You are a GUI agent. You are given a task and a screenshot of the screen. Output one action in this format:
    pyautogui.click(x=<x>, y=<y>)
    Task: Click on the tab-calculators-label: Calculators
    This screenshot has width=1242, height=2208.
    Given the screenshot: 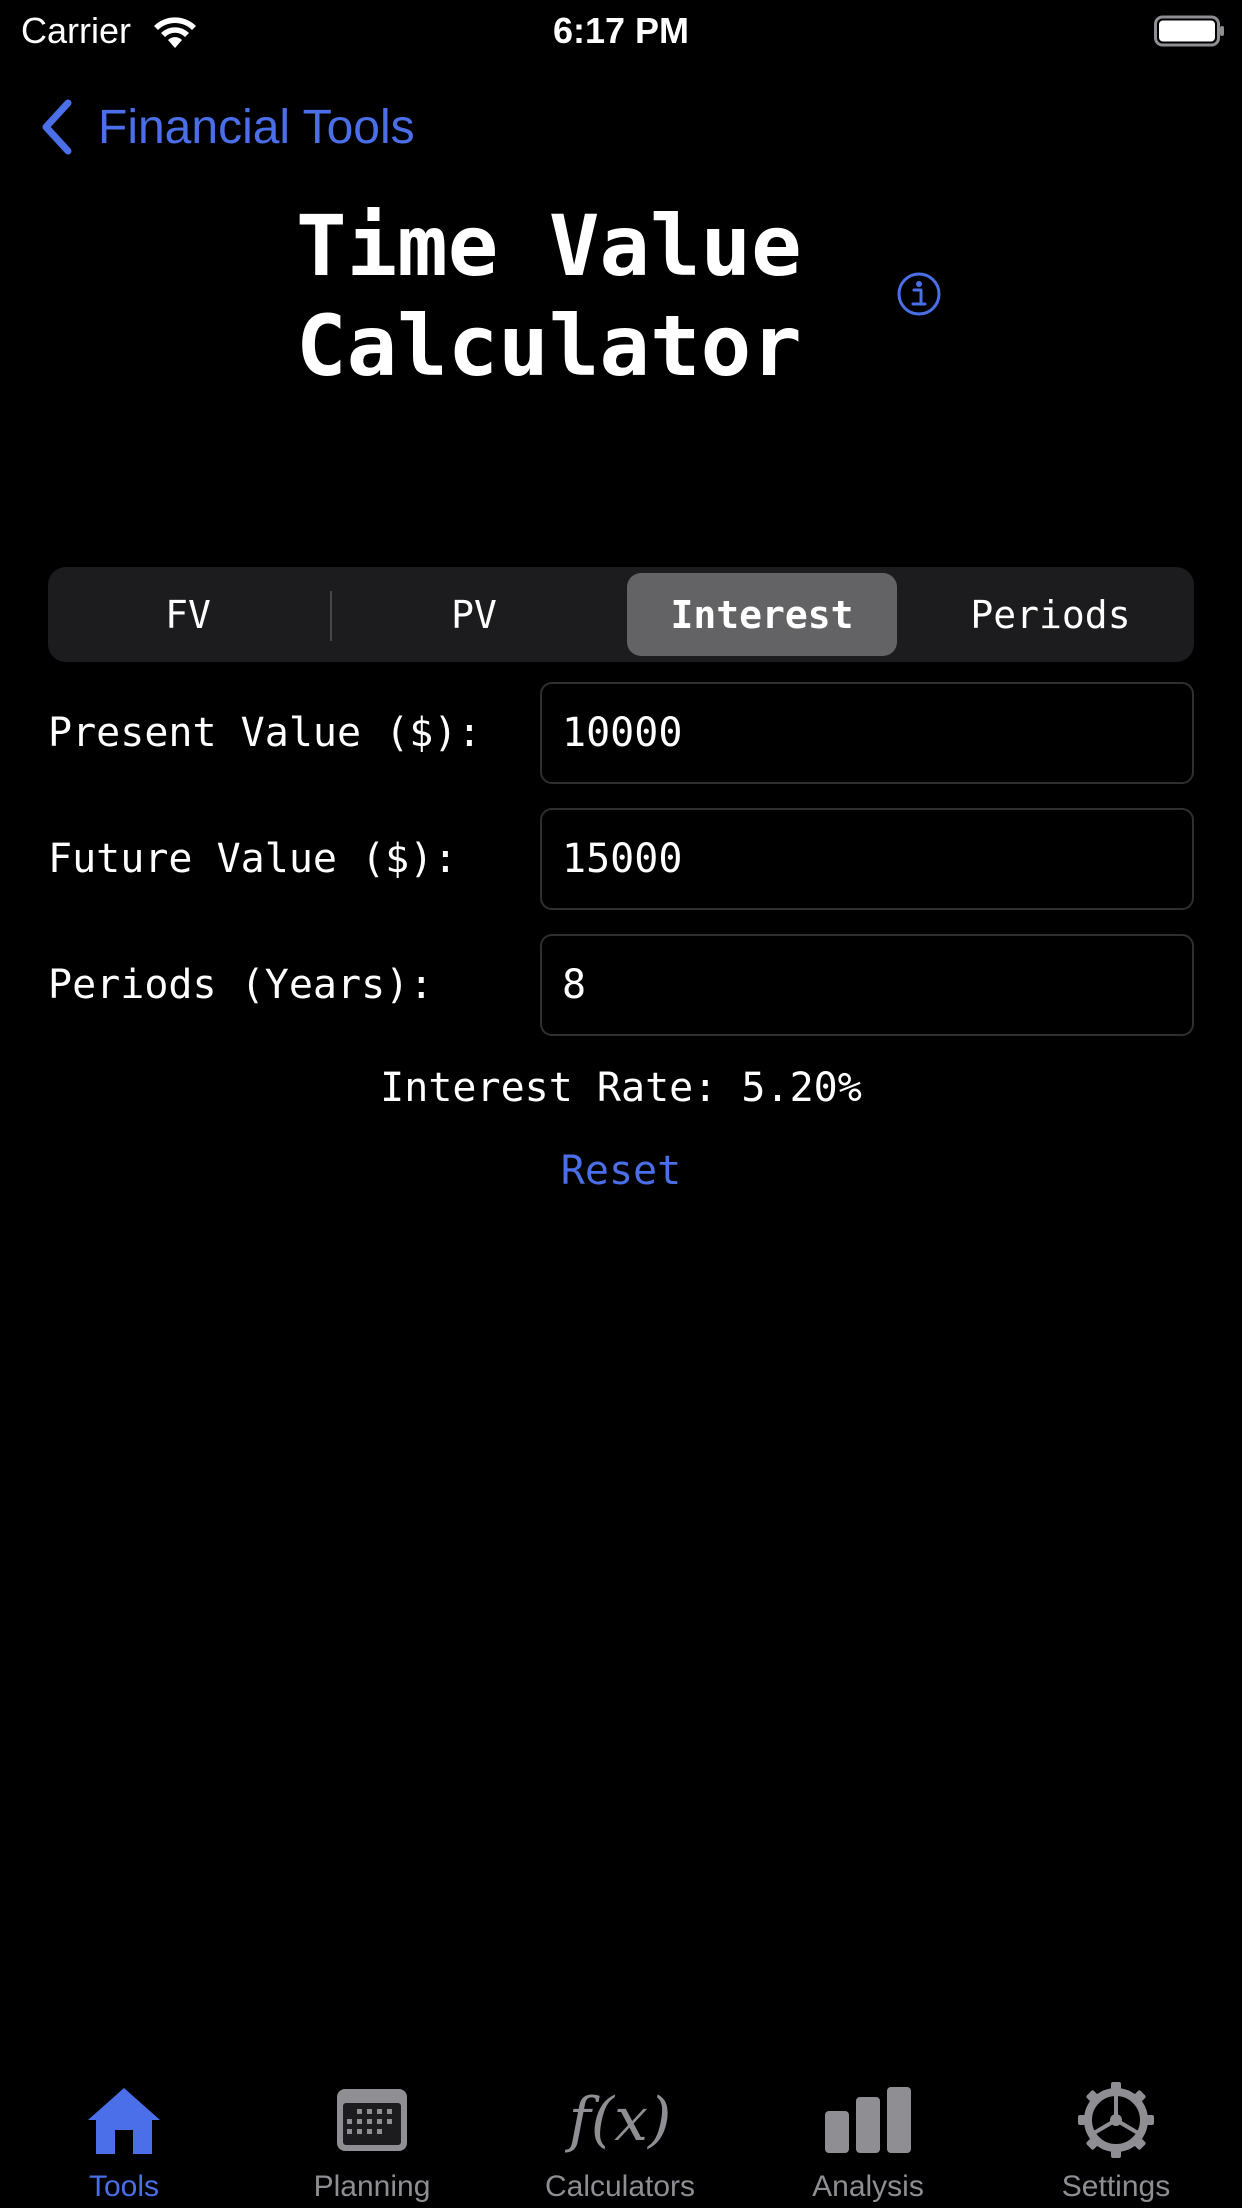 What is the action you would take?
    pyautogui.click(x=620, y=2186)
    